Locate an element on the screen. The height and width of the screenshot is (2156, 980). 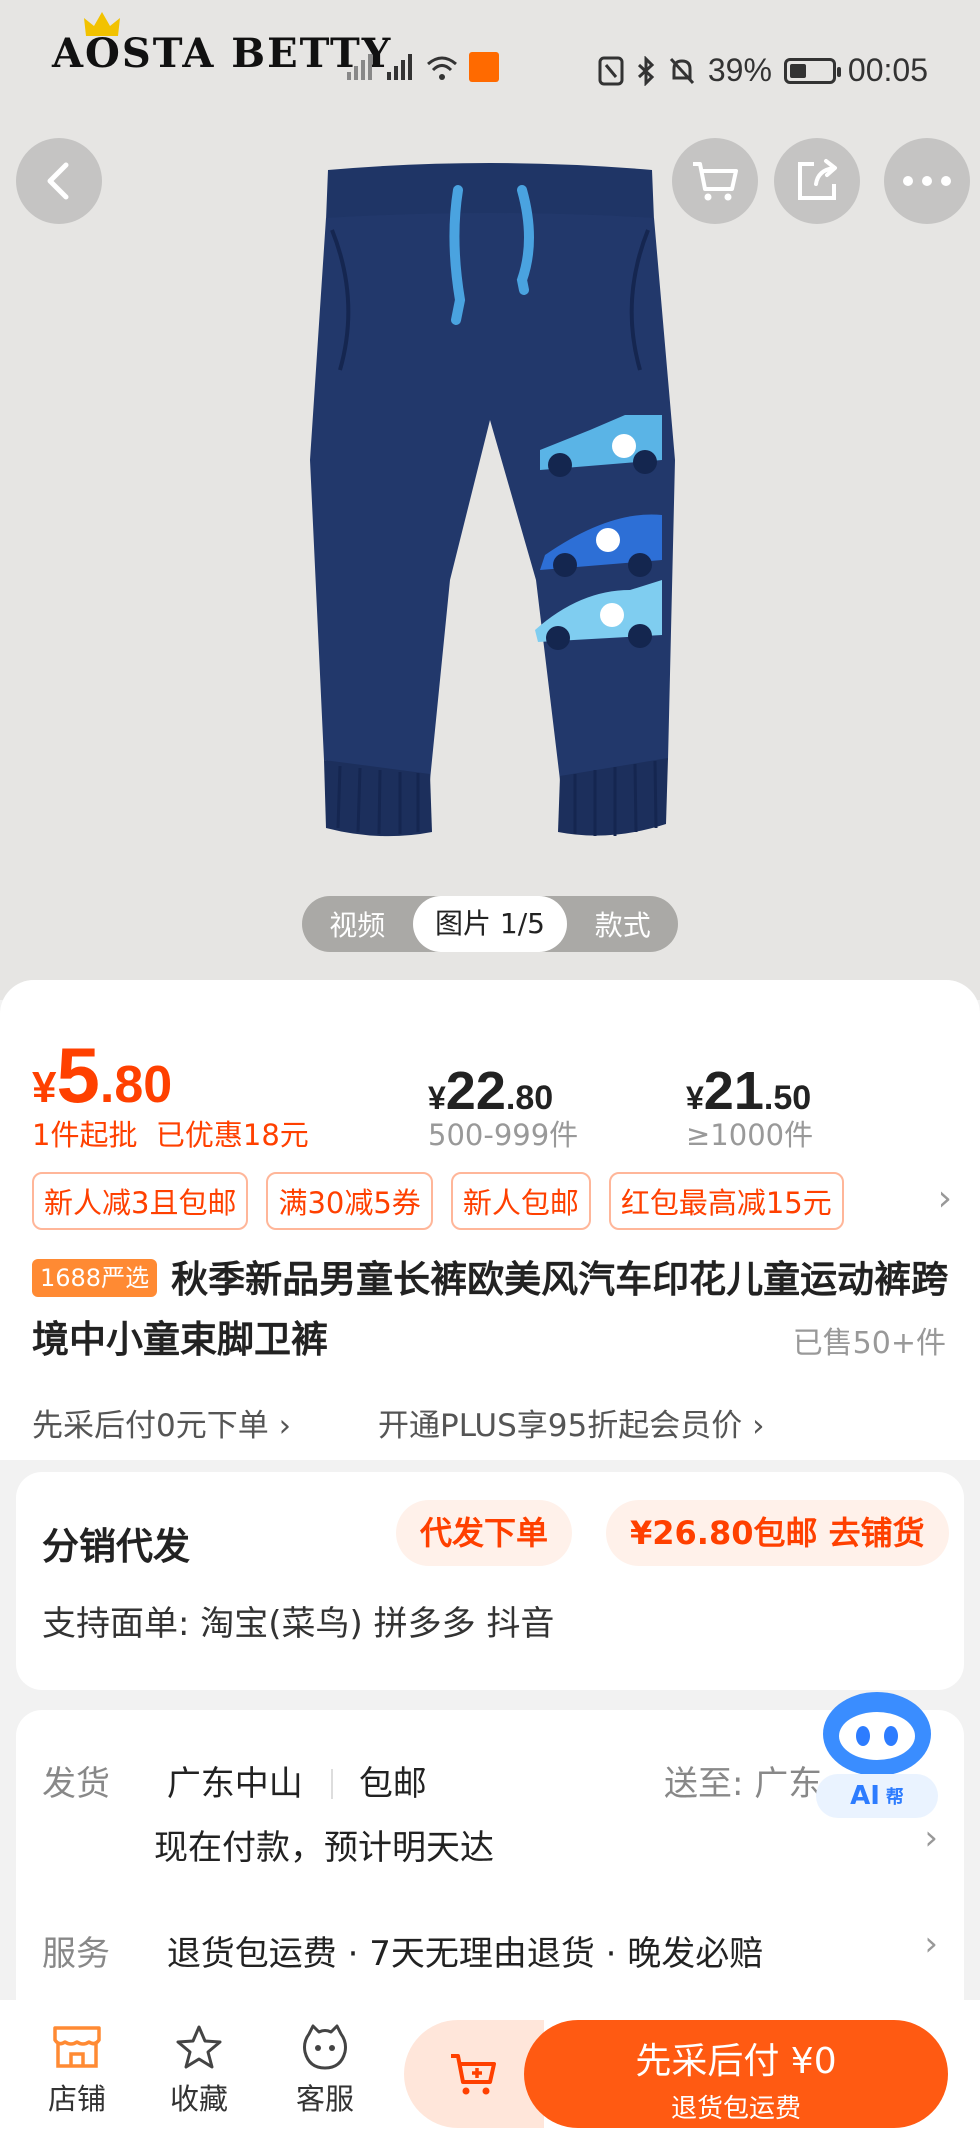
service-row: 服务 退货包运费 · 7天无理由退货 · 晚发必赔 is located at coordinates (402, 1950).